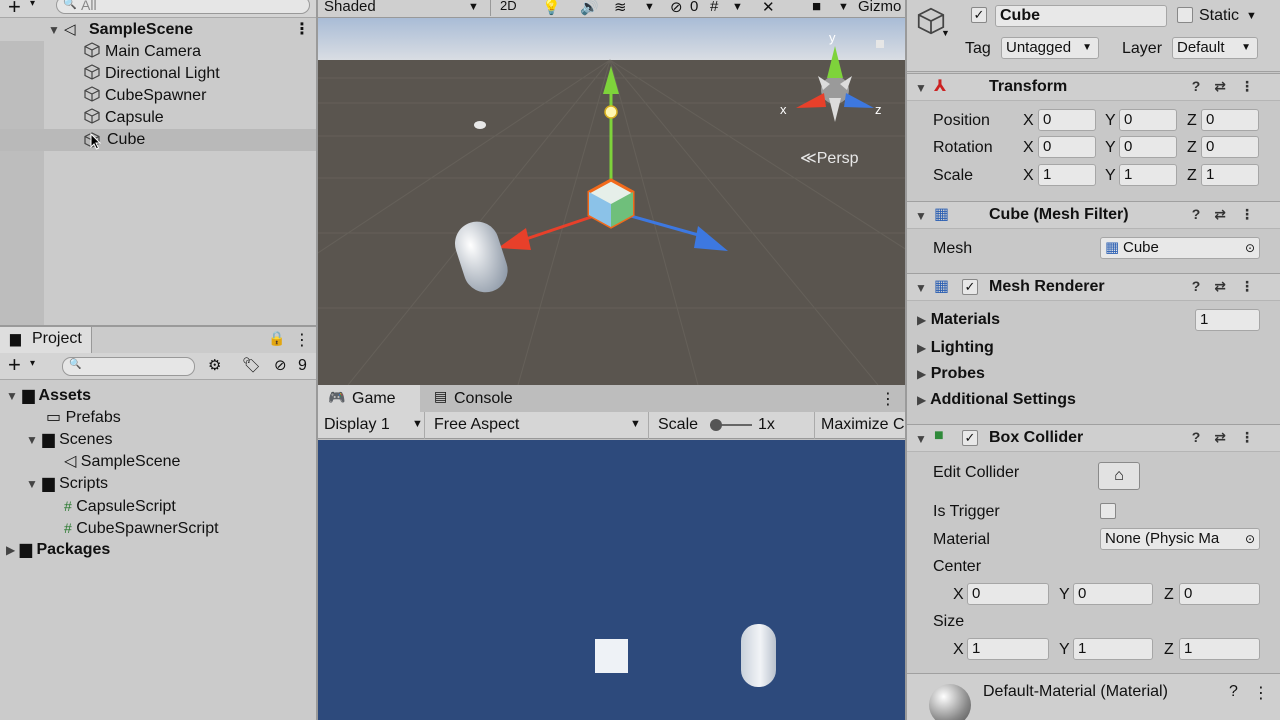  Describe the element at coordinates (879, 7) in the screenshot. I see `gizmos-dropdown: Gizmo` at that location.